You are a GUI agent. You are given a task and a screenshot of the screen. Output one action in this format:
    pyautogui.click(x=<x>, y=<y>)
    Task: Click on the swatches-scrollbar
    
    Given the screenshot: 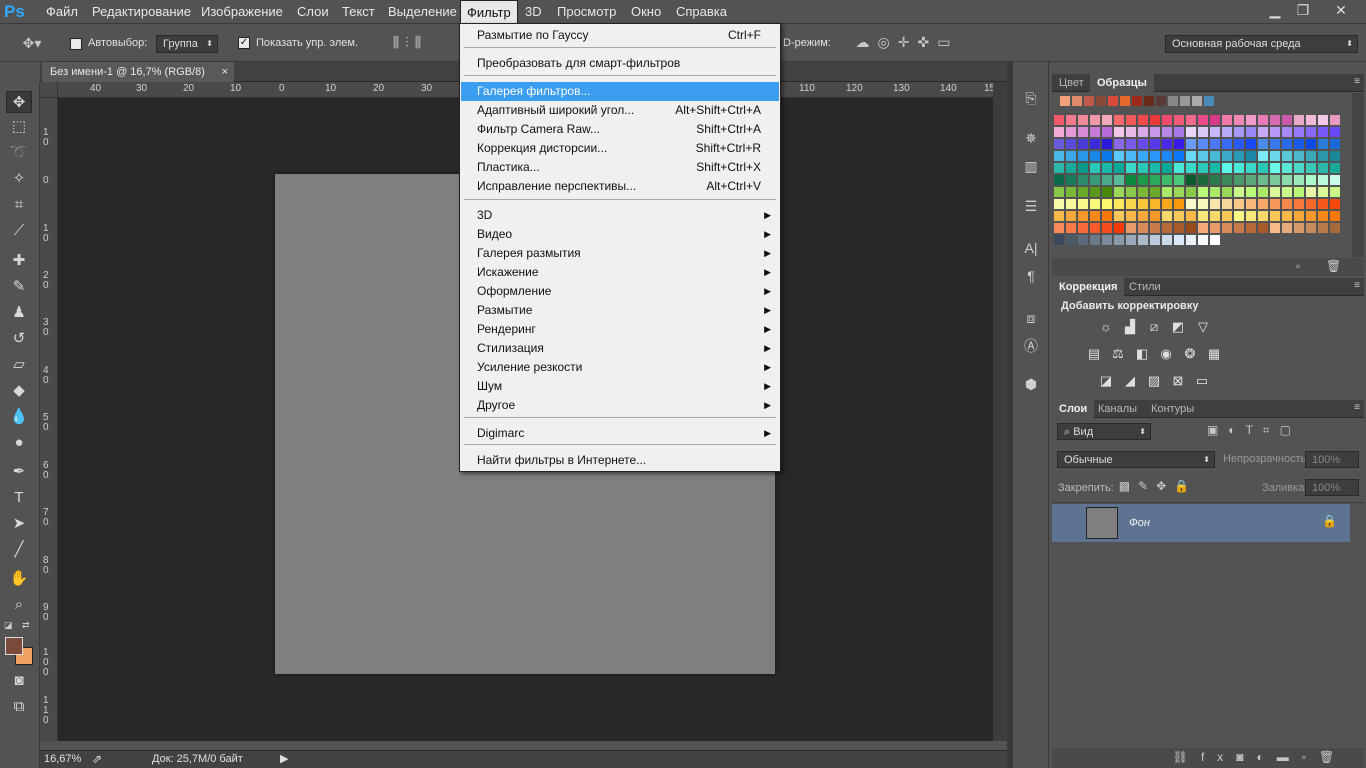 What is the action you would take?
    pyautogui.click(x=1358, y=175)
    